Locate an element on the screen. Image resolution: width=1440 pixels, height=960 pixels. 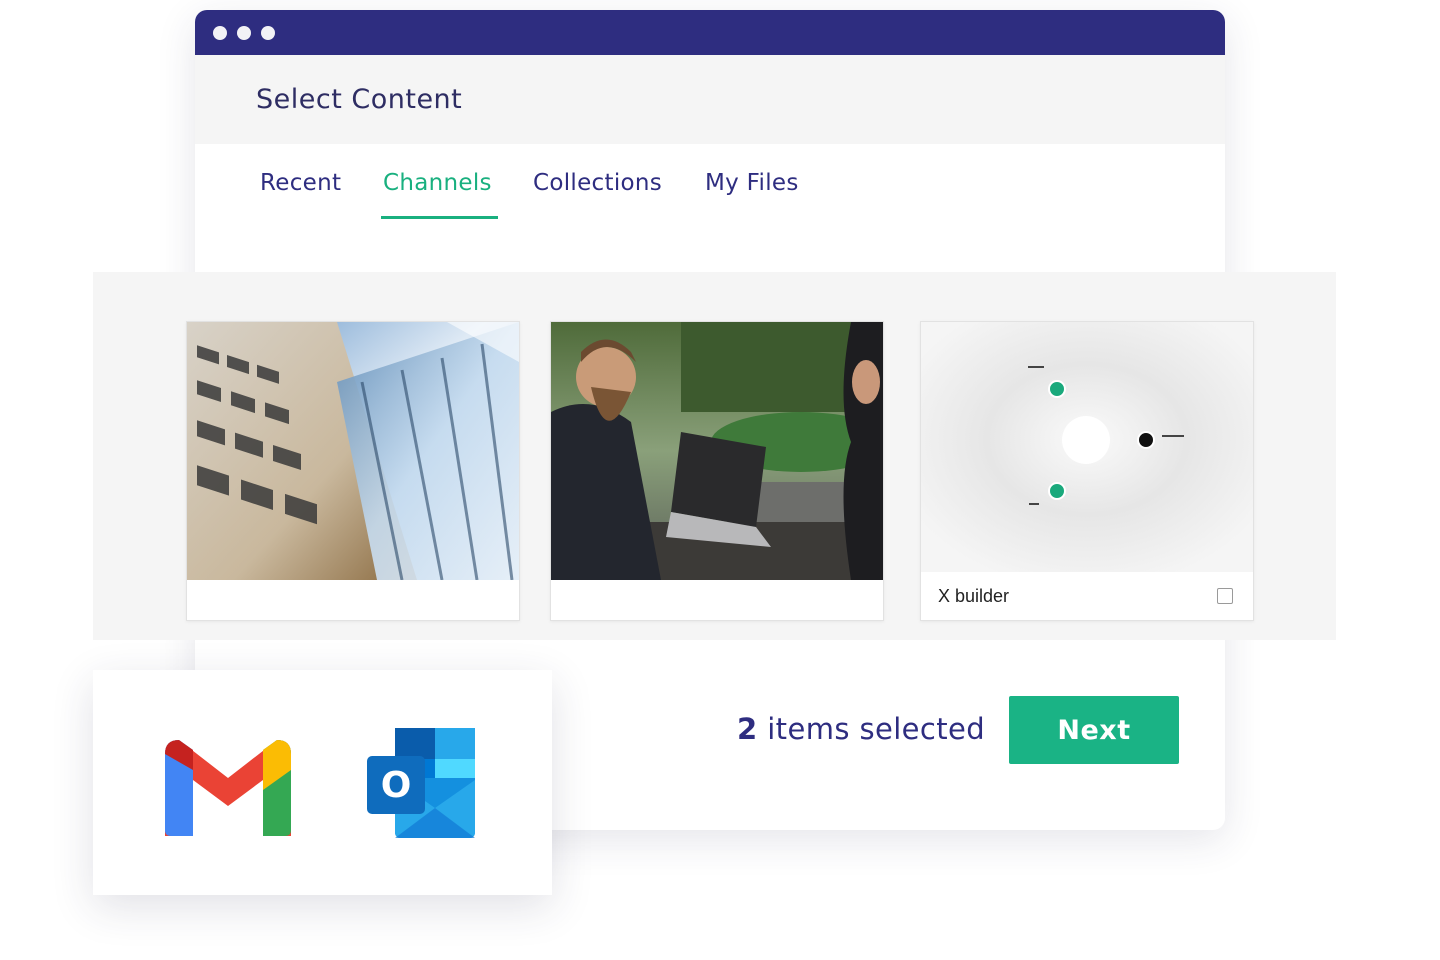
content-card: X builder is located at coordinates (1087, 471).